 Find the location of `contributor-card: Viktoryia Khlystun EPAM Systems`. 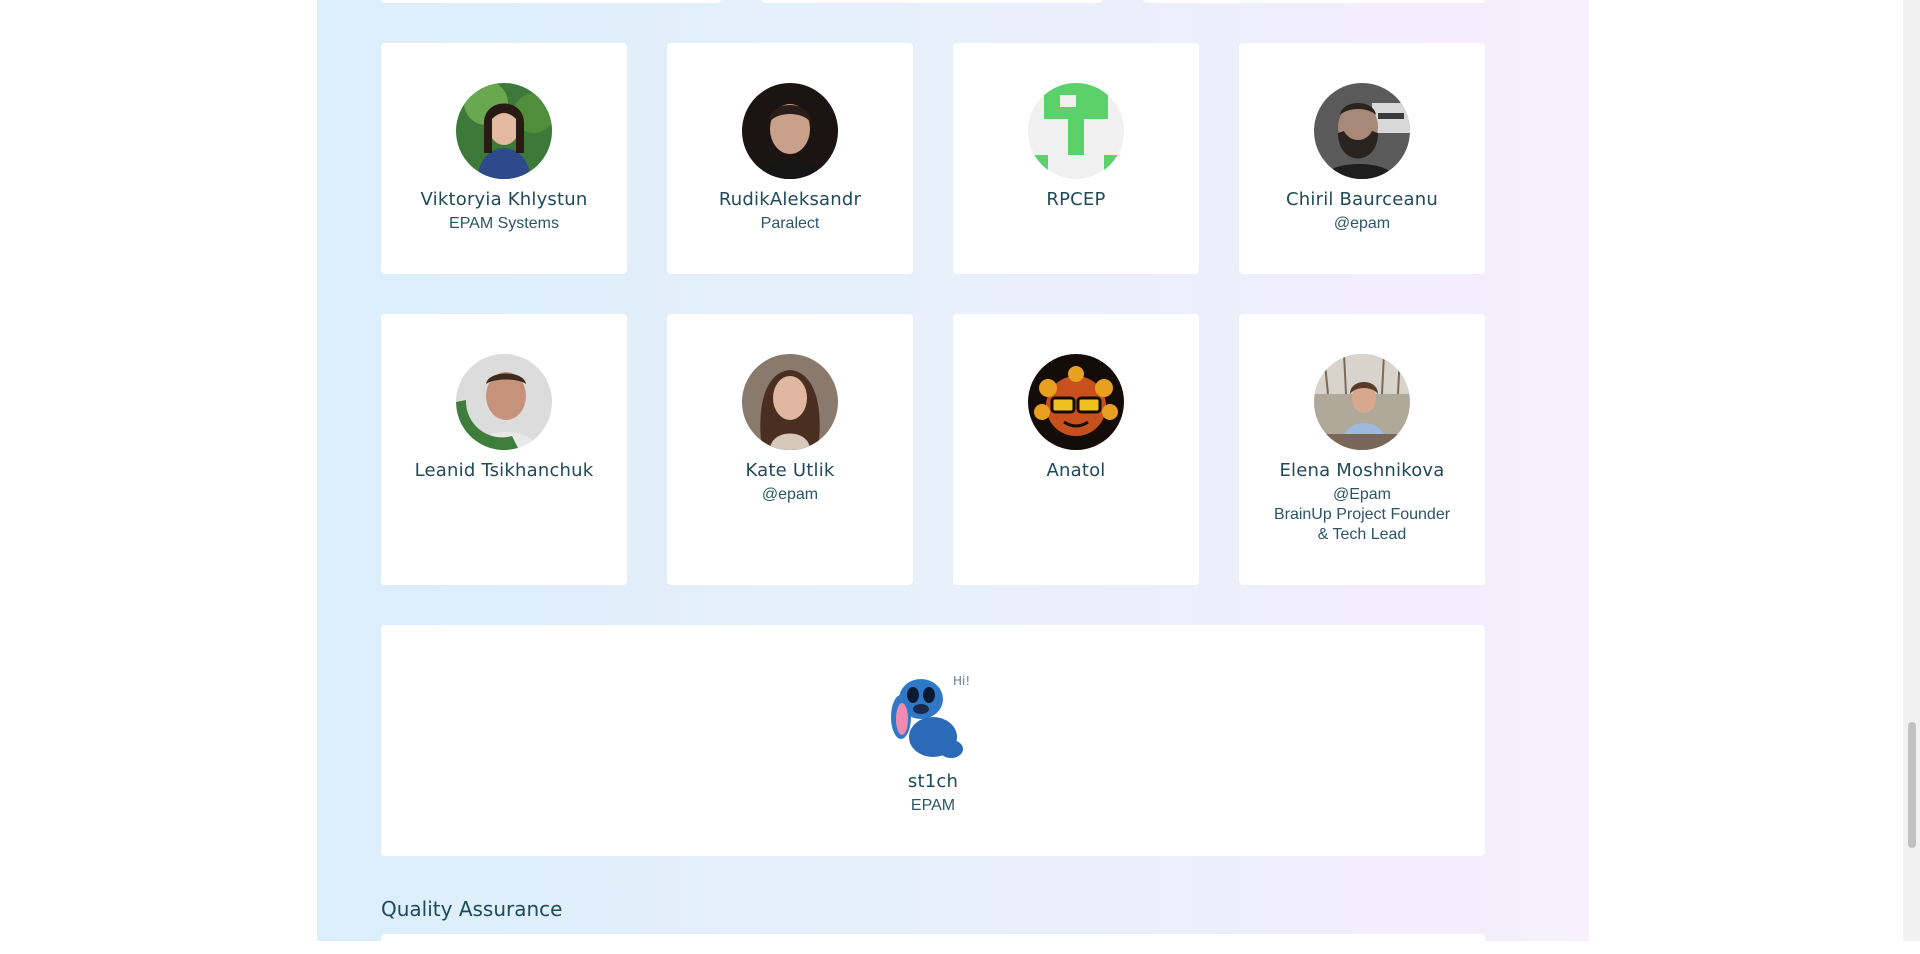

contributor-card: Viktoryia Khlystun EPAM Systems is located at coordinates (504, 158).